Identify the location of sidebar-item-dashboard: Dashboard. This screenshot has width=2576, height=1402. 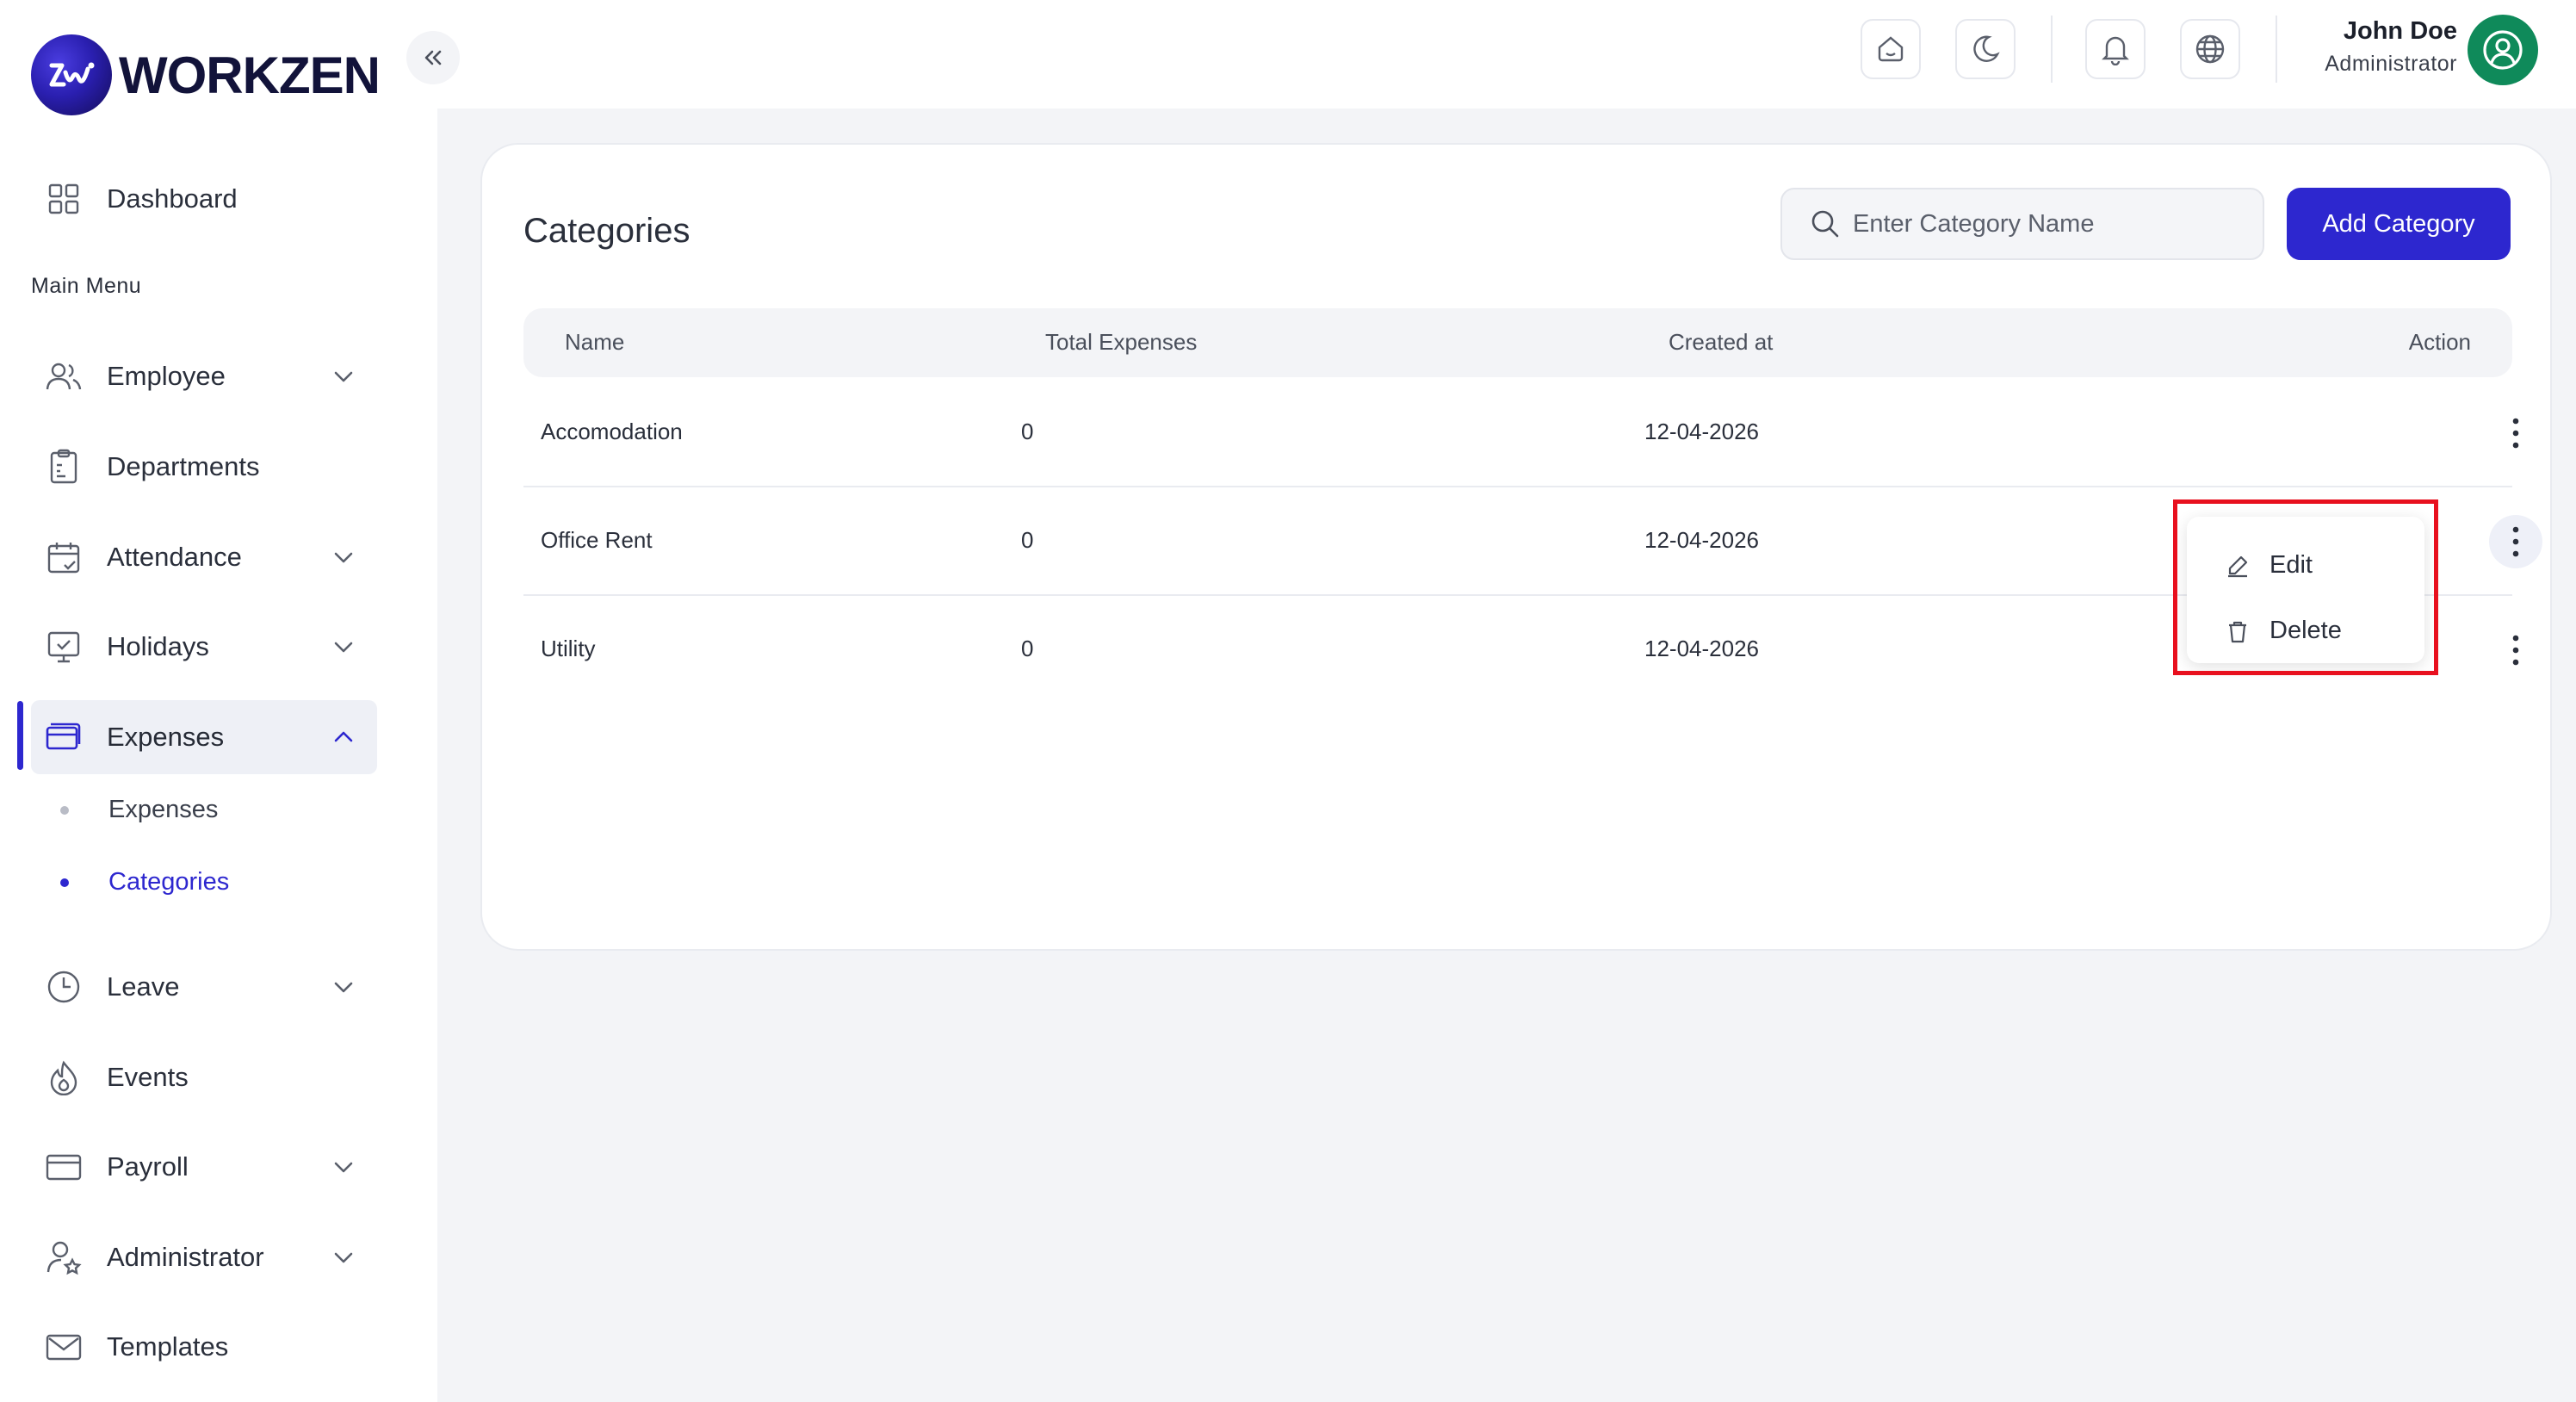
(204, 199).